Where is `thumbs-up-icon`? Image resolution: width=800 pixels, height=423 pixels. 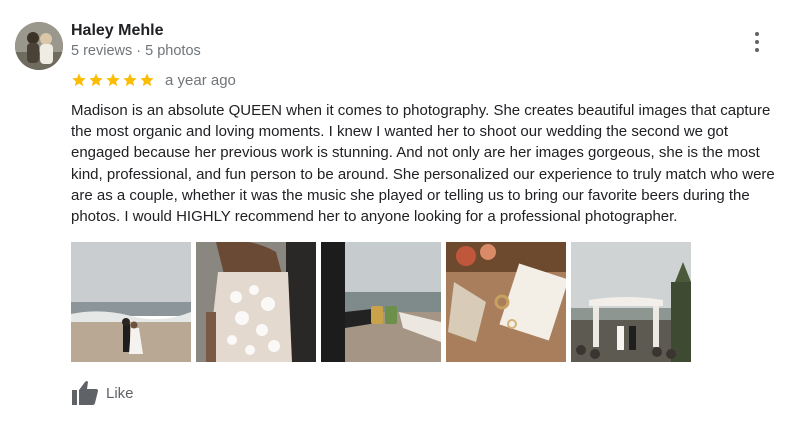
thumbs-up-icon is located at coordinates (85, 393).